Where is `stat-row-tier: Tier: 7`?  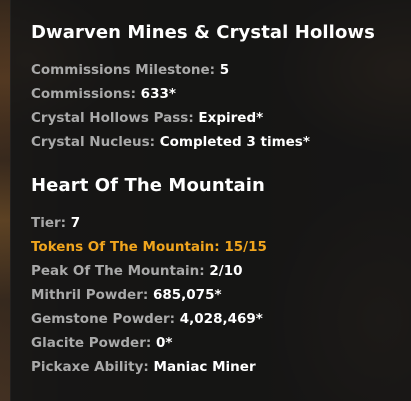 stat-row-tier: Tier: 7 is located at coordinates (216, 223).